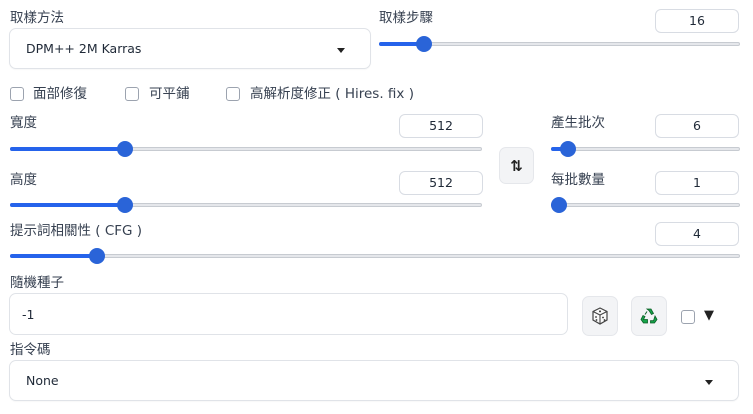 Image resolution: width=753 pixels, height=414 pixels. What do you see at coordinates (17, 94) in the screenshot?
I see `face-restore-checkbox` at bounding box center [17, 94].